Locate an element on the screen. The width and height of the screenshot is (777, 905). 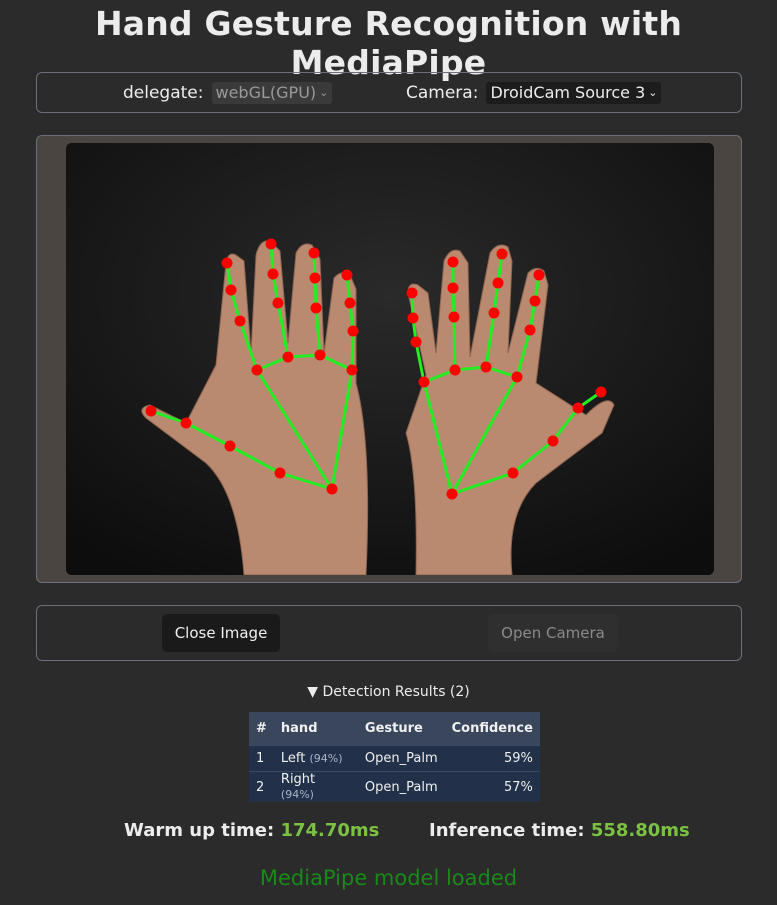
inference-time-label: Inference time: is located at coordinates (507, 830).